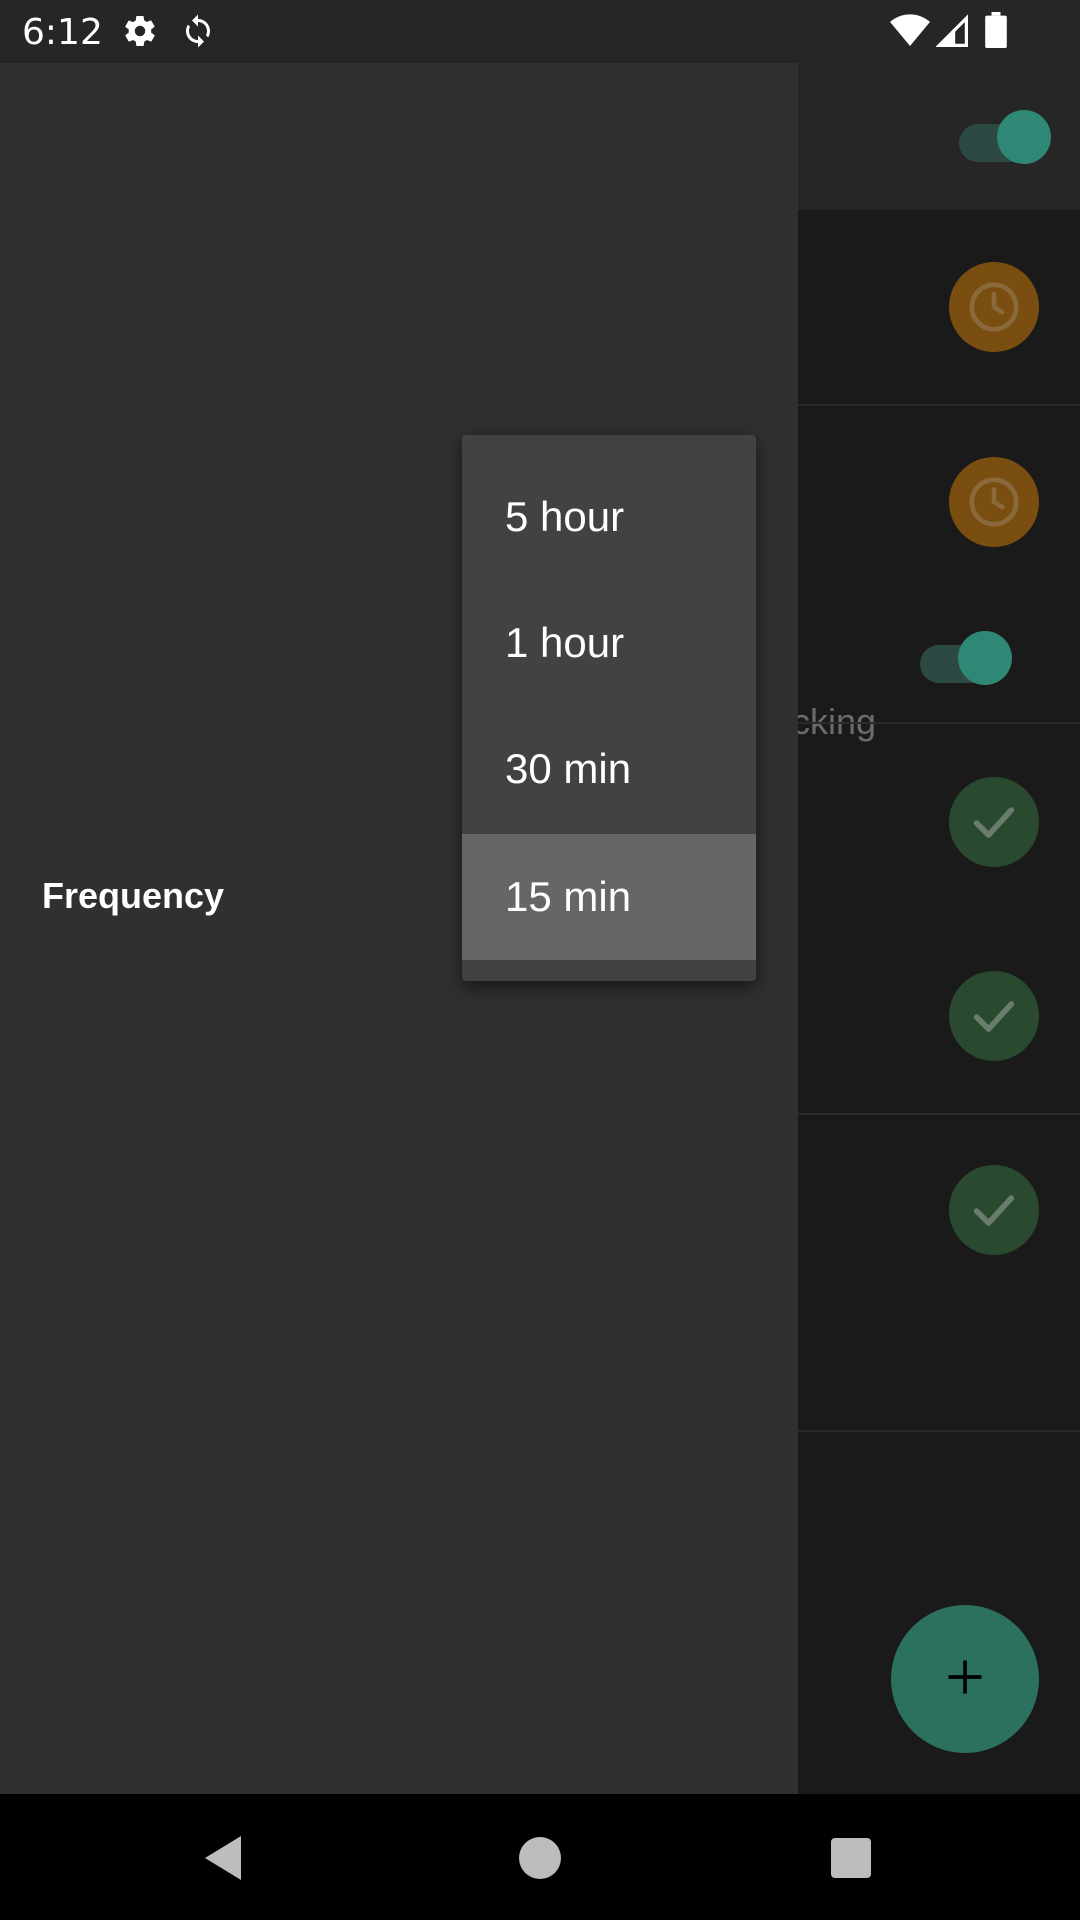  I want to click on gear-icon, so click(140, 33).